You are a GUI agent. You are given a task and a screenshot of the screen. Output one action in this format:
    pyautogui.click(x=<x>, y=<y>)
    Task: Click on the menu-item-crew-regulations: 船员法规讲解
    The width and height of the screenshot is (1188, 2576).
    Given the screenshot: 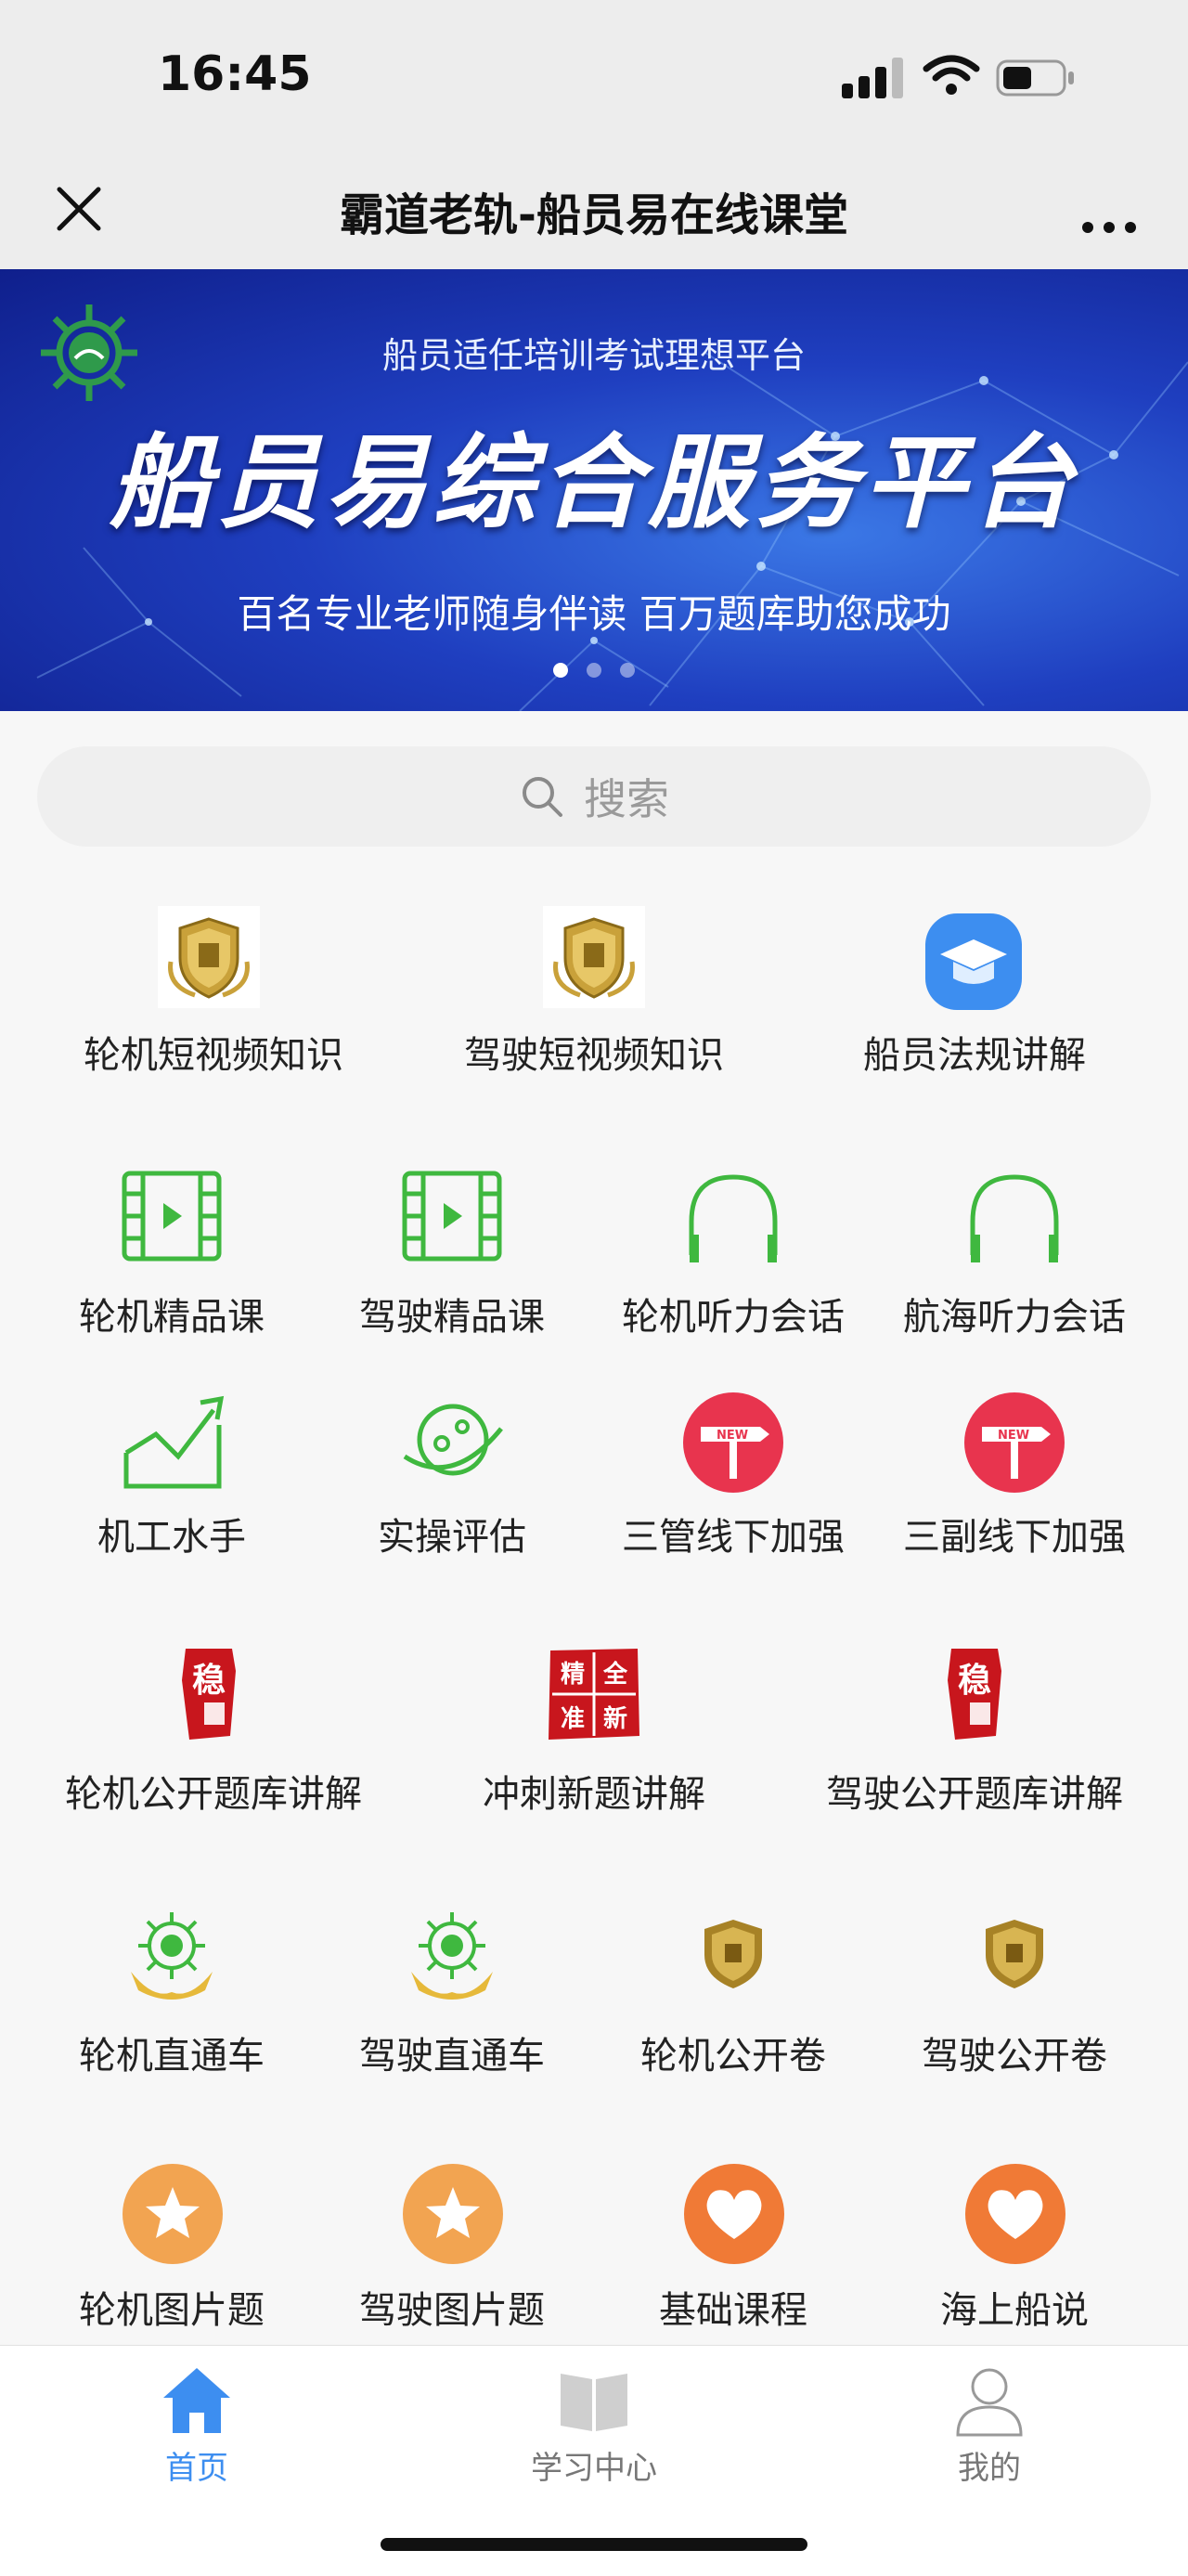 What is the action you would take?
    pyautogui.click(x=974, y=999)
    